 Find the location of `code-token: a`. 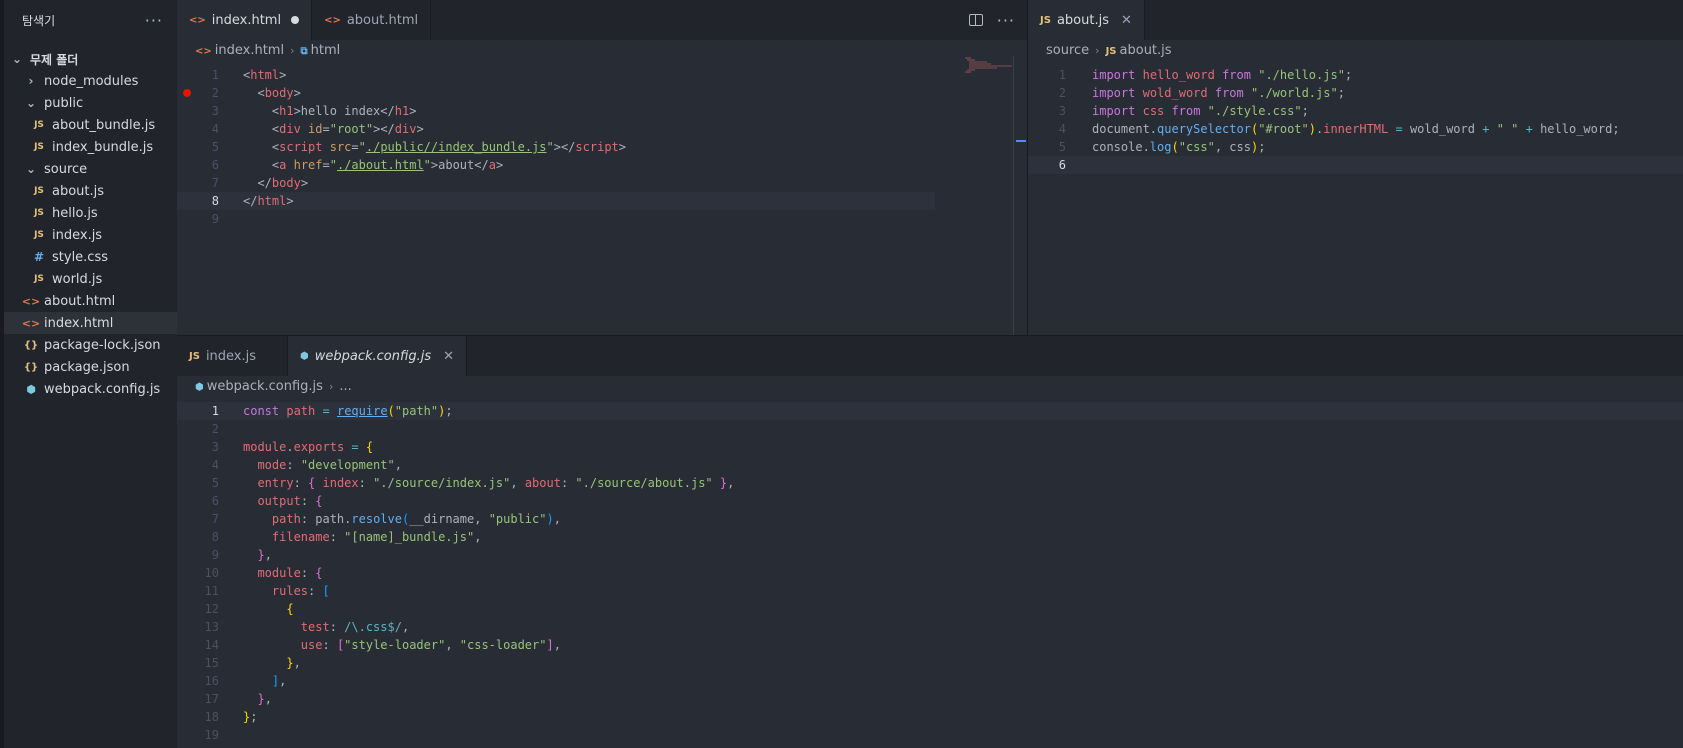

code-token: a is located at coordinates (492, 165).